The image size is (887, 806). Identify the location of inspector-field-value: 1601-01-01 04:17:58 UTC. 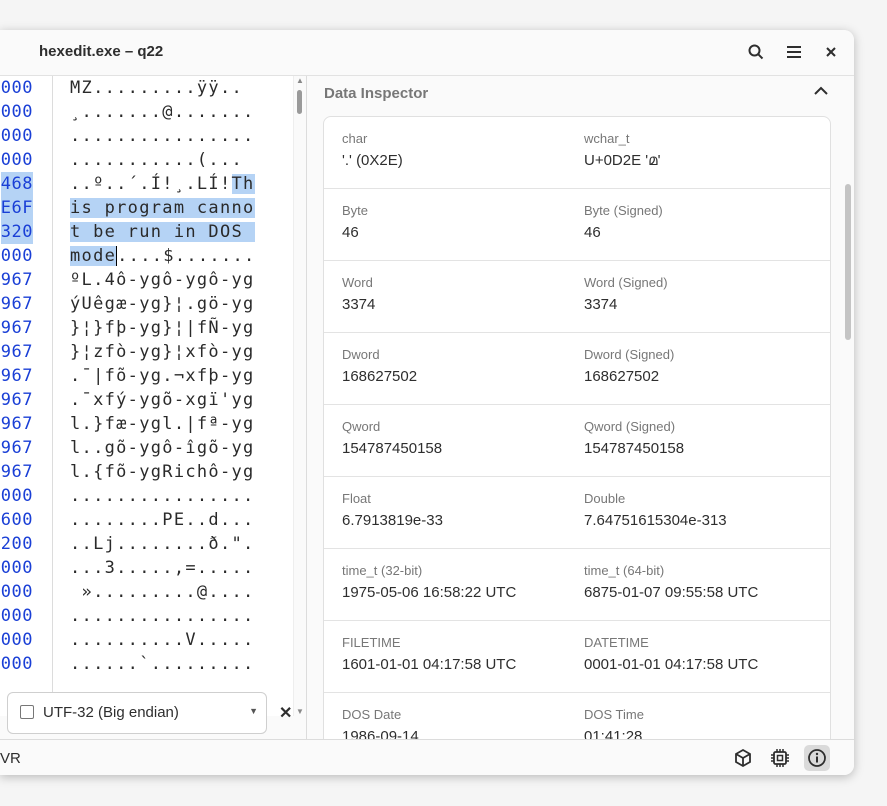
(429, 664).